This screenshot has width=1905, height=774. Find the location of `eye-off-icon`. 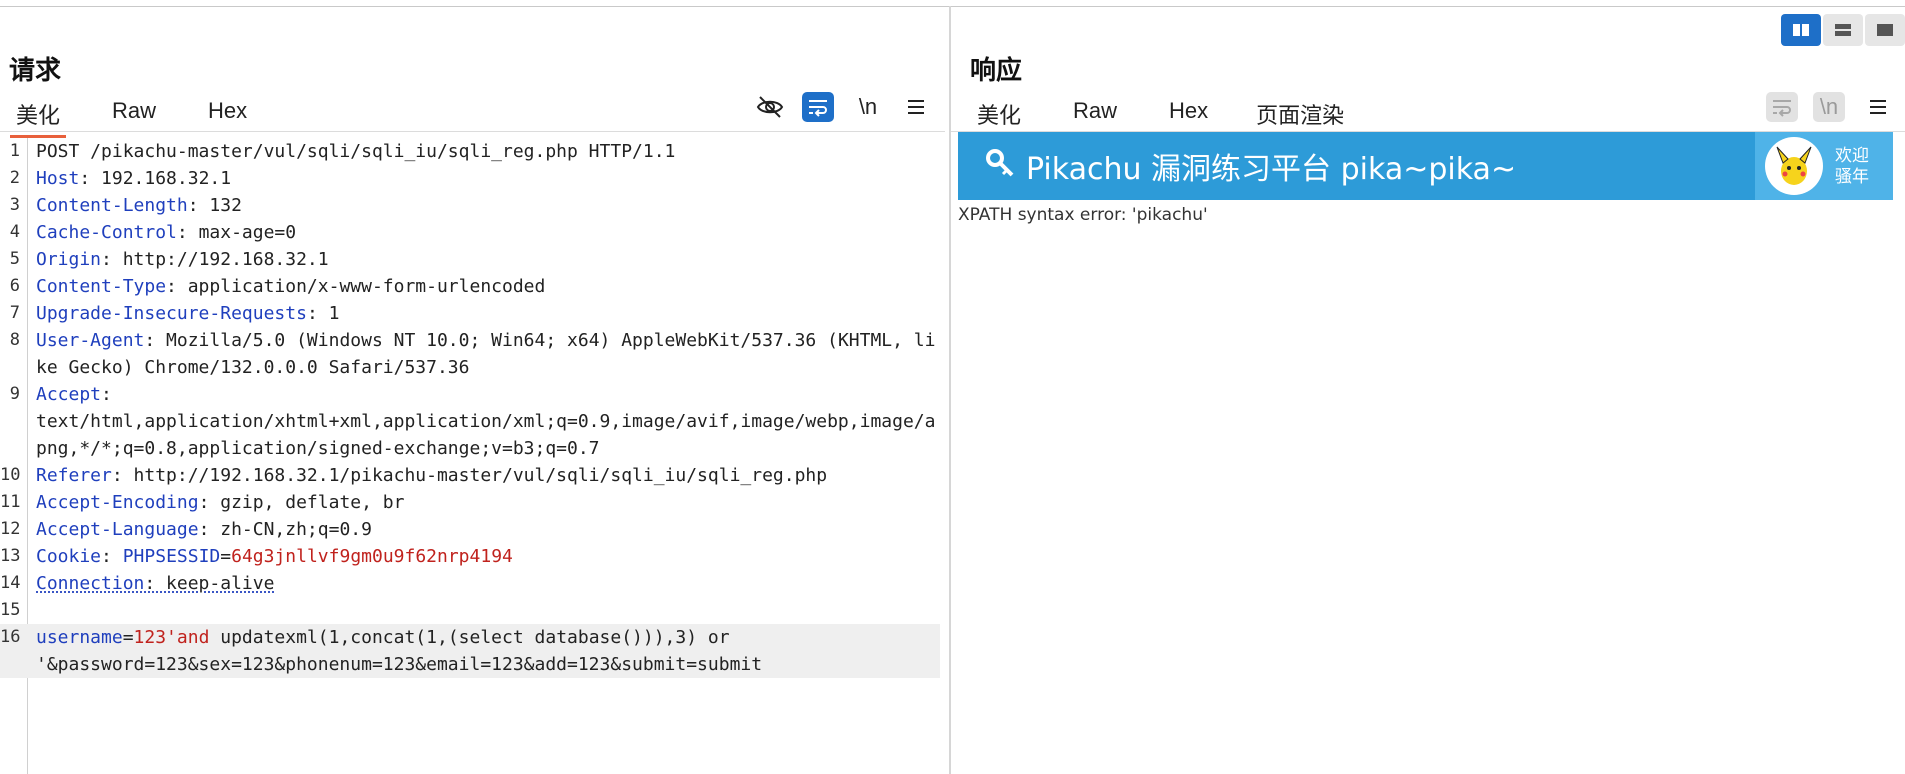

eye-off-icon is located at coordinates (770, 107).